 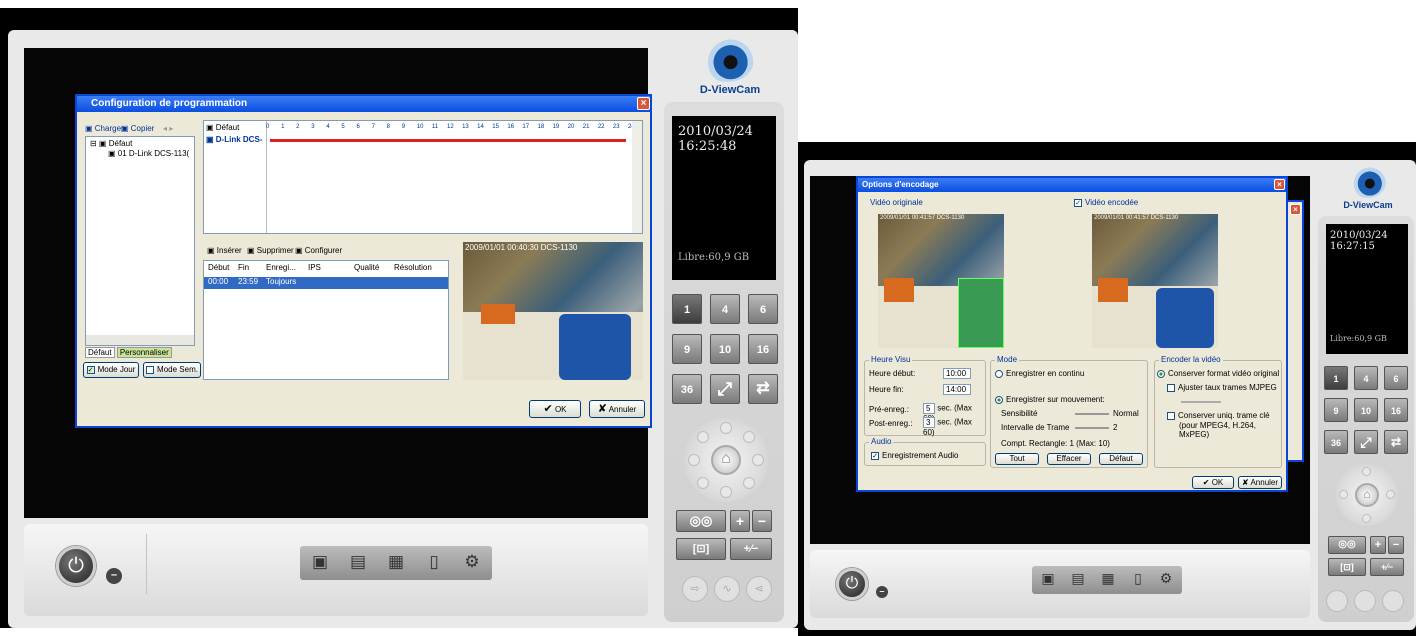 I want to click on audio-record-checkbox: ✓ Enregistrement Audio, so click(x=915, y=455).